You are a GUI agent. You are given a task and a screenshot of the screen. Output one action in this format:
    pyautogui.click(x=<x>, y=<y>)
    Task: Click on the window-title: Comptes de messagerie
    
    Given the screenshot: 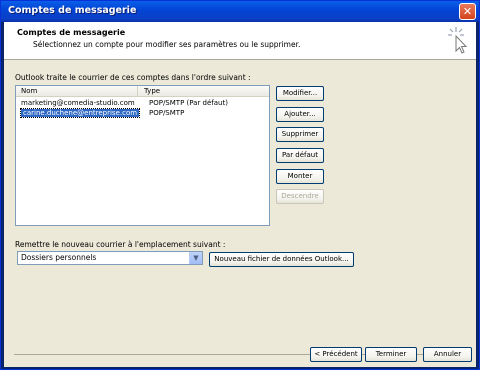 What is the action you would take?
    pyautogui.click(x=72, y=10)
    